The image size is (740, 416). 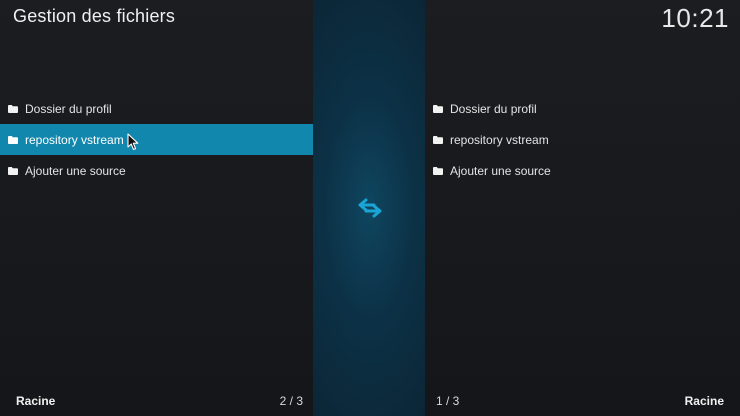 What do you see at coordinates (133, 142) in the screenshot?
I see `mouse-cursor-icon` at bounding box center [133, 142].